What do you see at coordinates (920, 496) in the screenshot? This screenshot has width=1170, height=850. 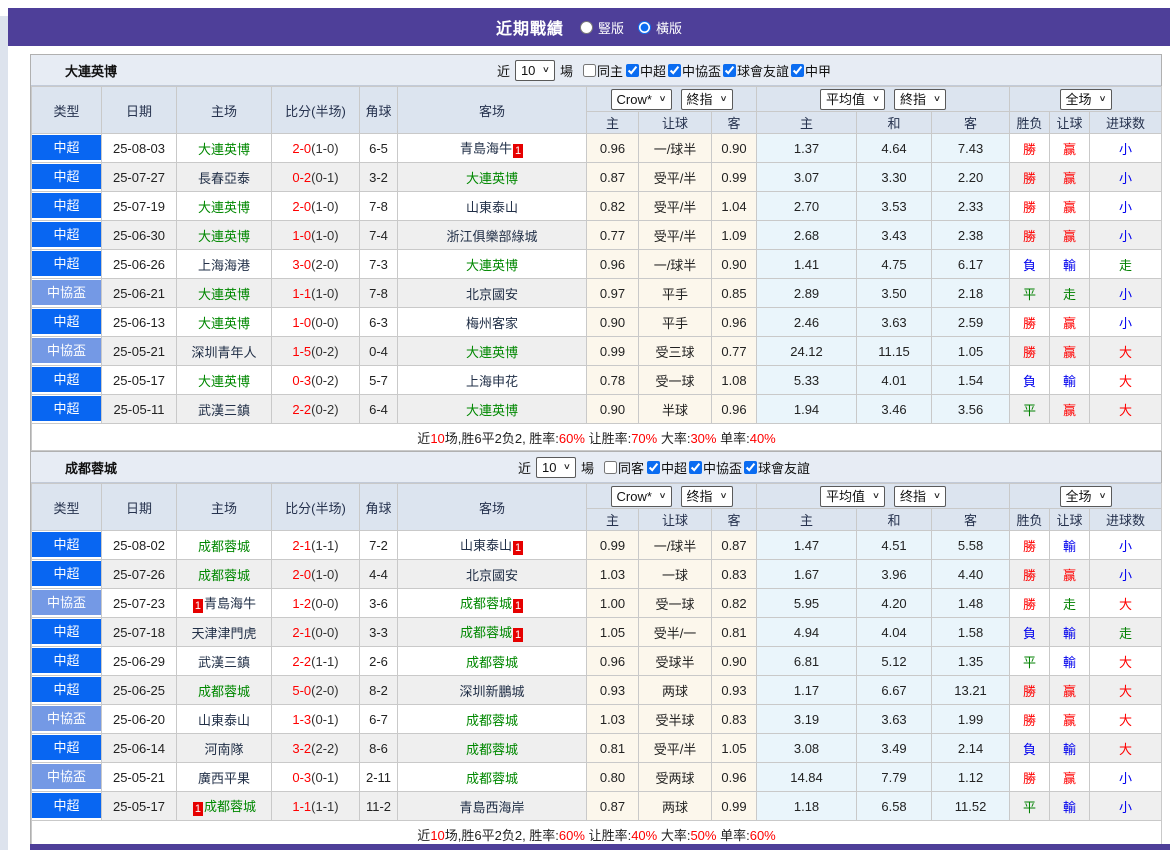 I see `avg-stage-select: 终指` at bounding box center [920, 496].